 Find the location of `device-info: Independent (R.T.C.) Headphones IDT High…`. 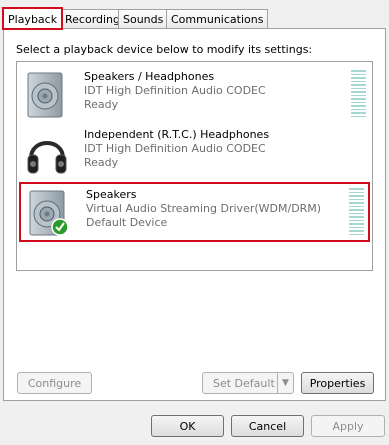

device-info: Independent (R.T.C.) Headphones IDT High… is located at coordinates (176, 149).